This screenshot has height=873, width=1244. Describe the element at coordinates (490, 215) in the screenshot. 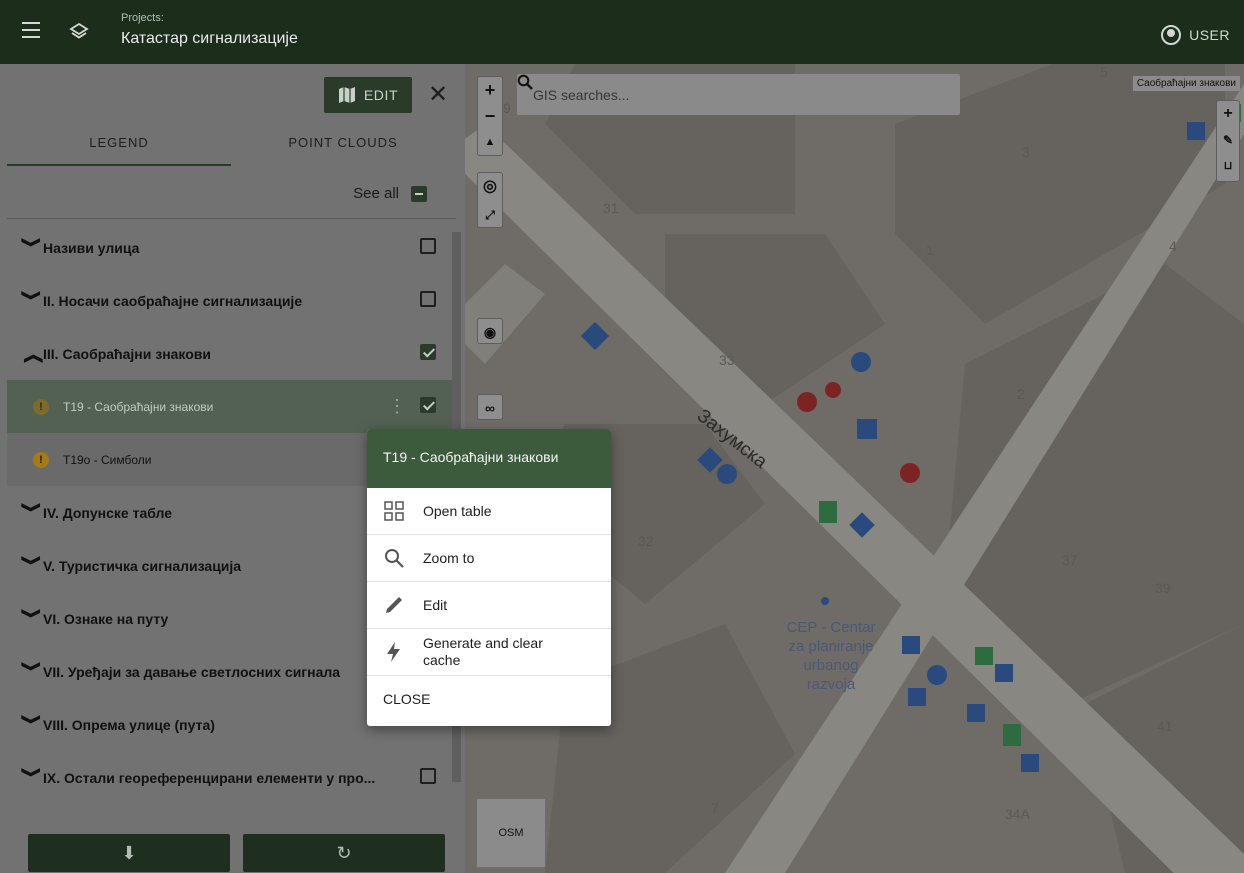

I see `fullscreen-icon: ⤢` at that location.